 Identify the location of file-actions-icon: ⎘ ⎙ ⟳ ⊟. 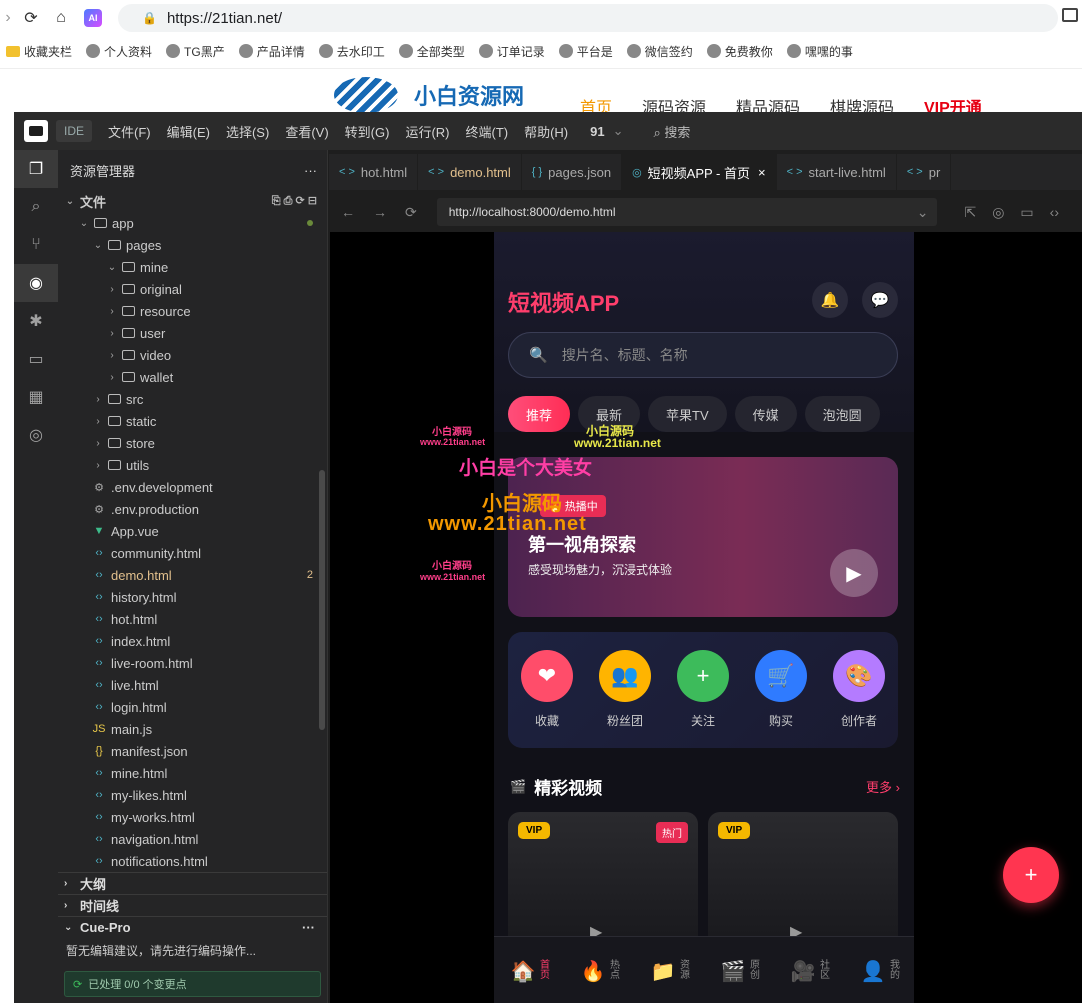
(294, 201).